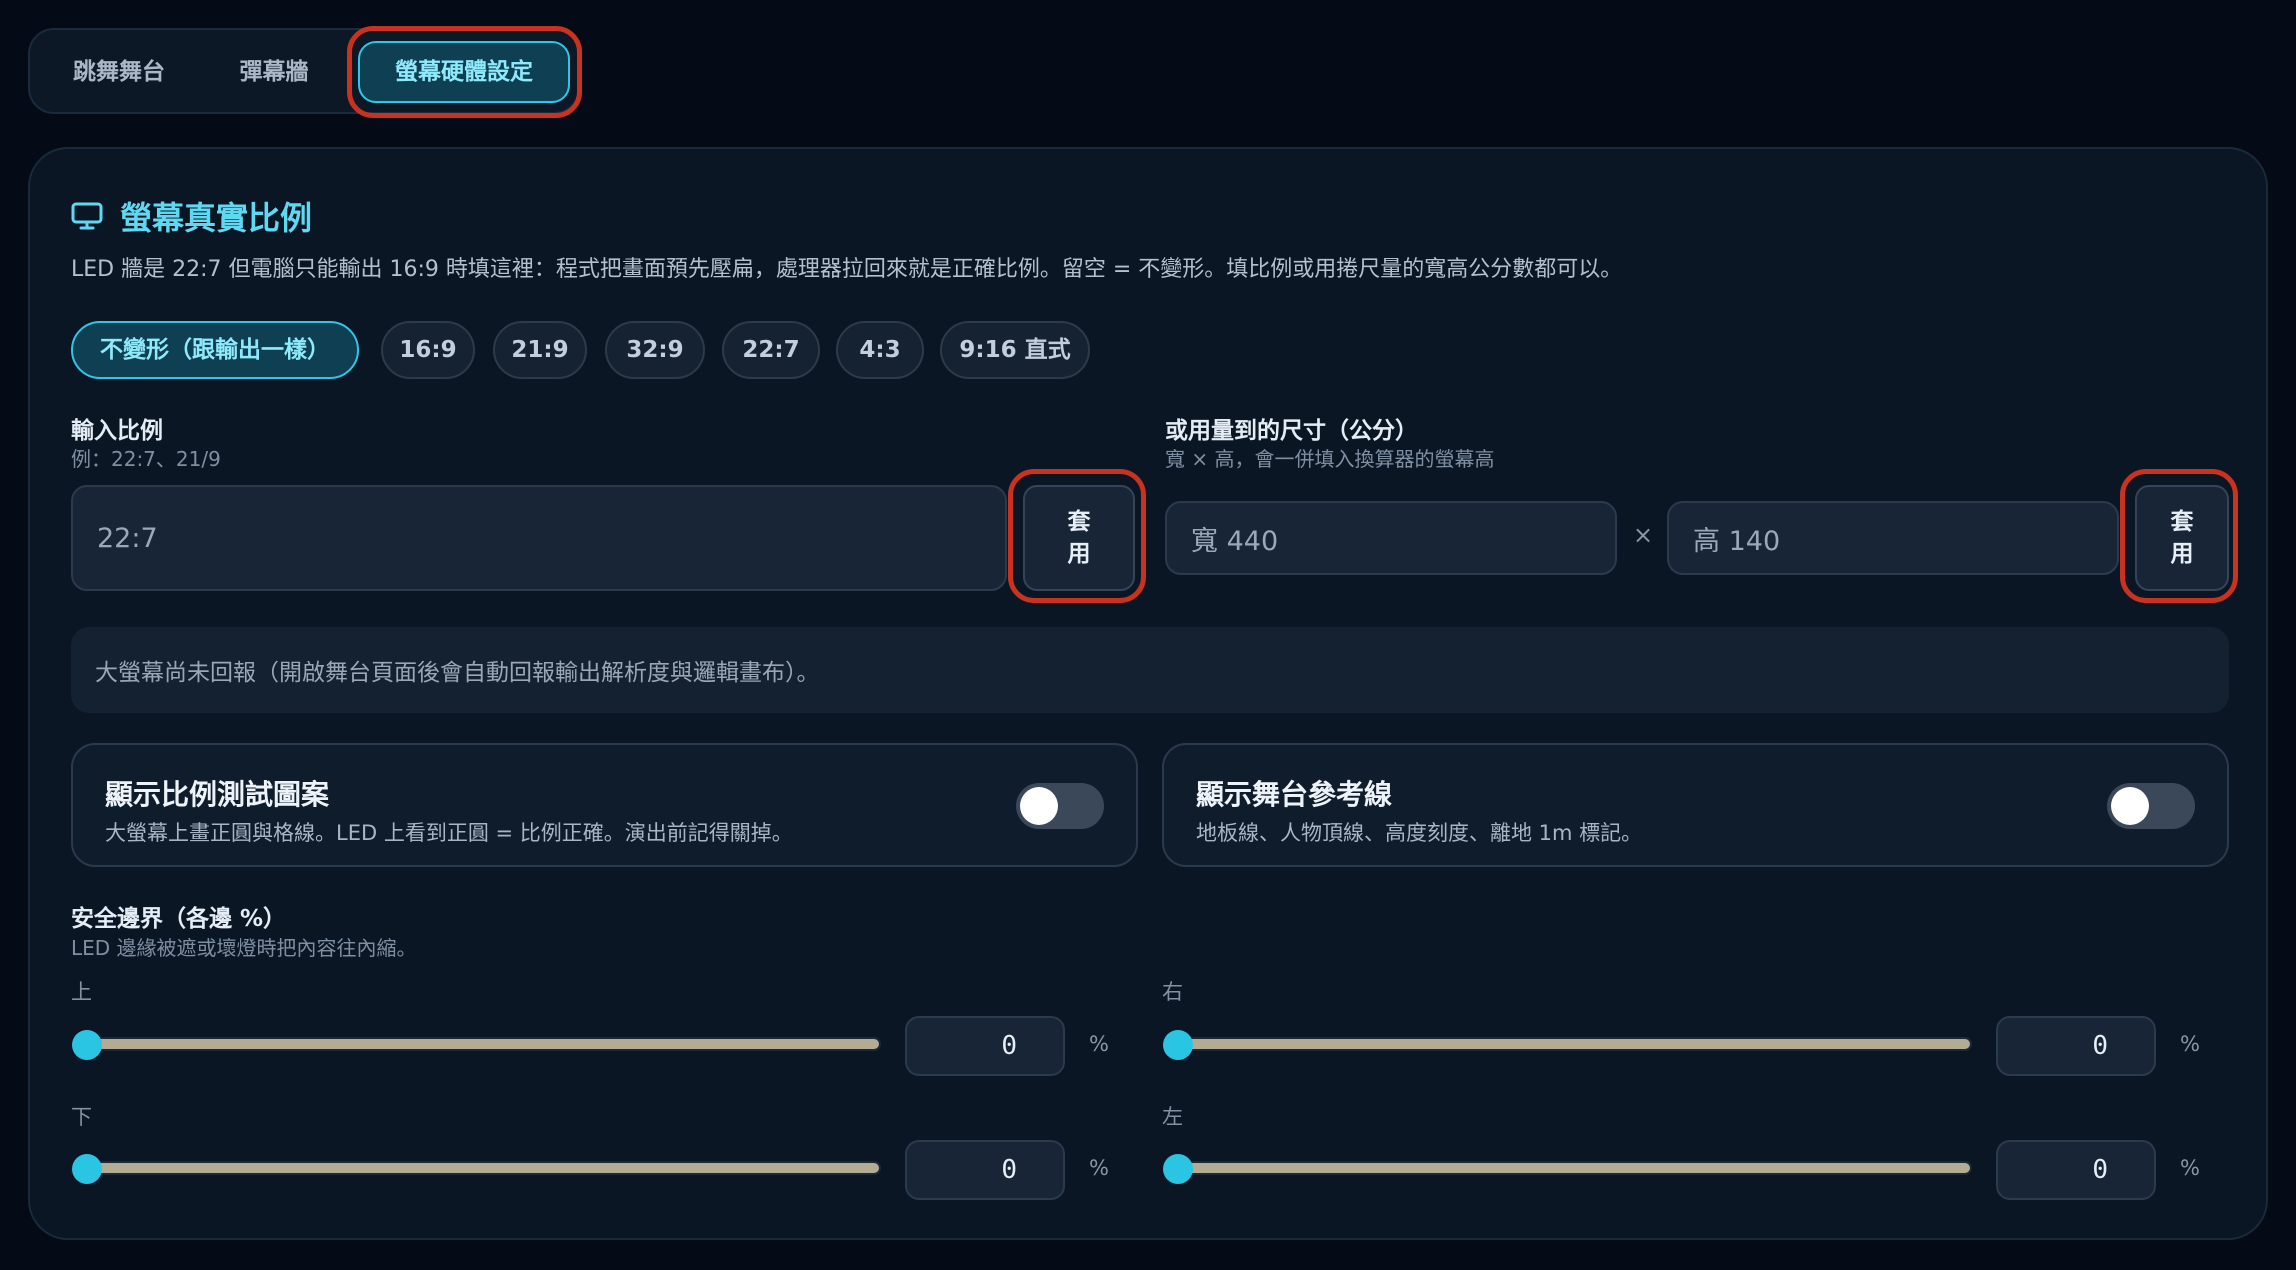 This screenshot has height=1270, width=2296. What do you see at coordinates (215, 350) in the screenshot?
I see `preset-no-distortion: 不變形（跟輸出一樣）` at bounding box center [215, 350].